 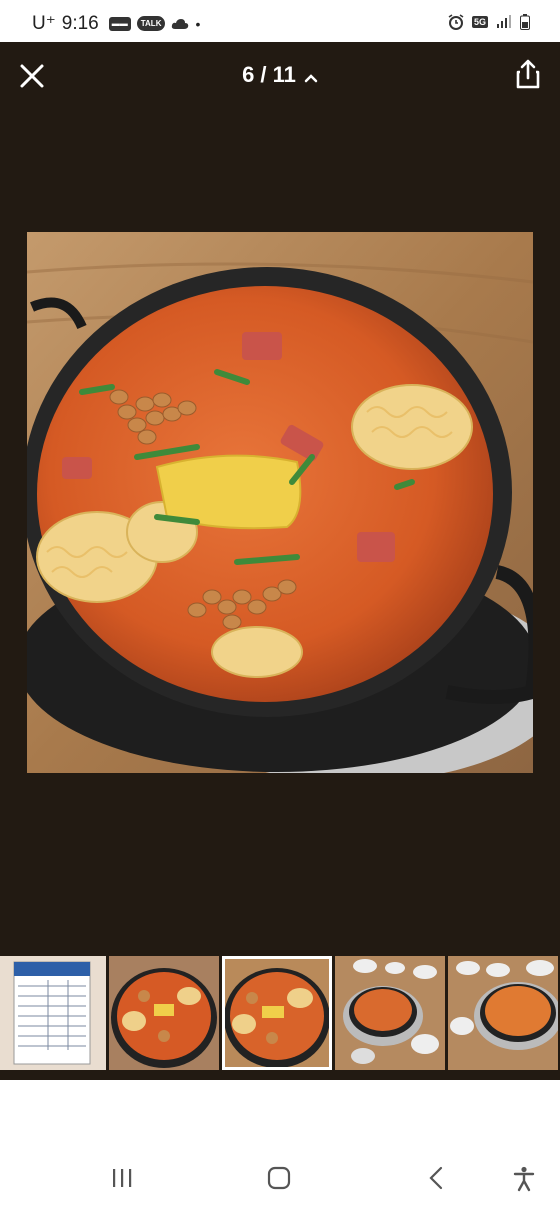 I want to click on signal-icon, so click(x=504, y=21).